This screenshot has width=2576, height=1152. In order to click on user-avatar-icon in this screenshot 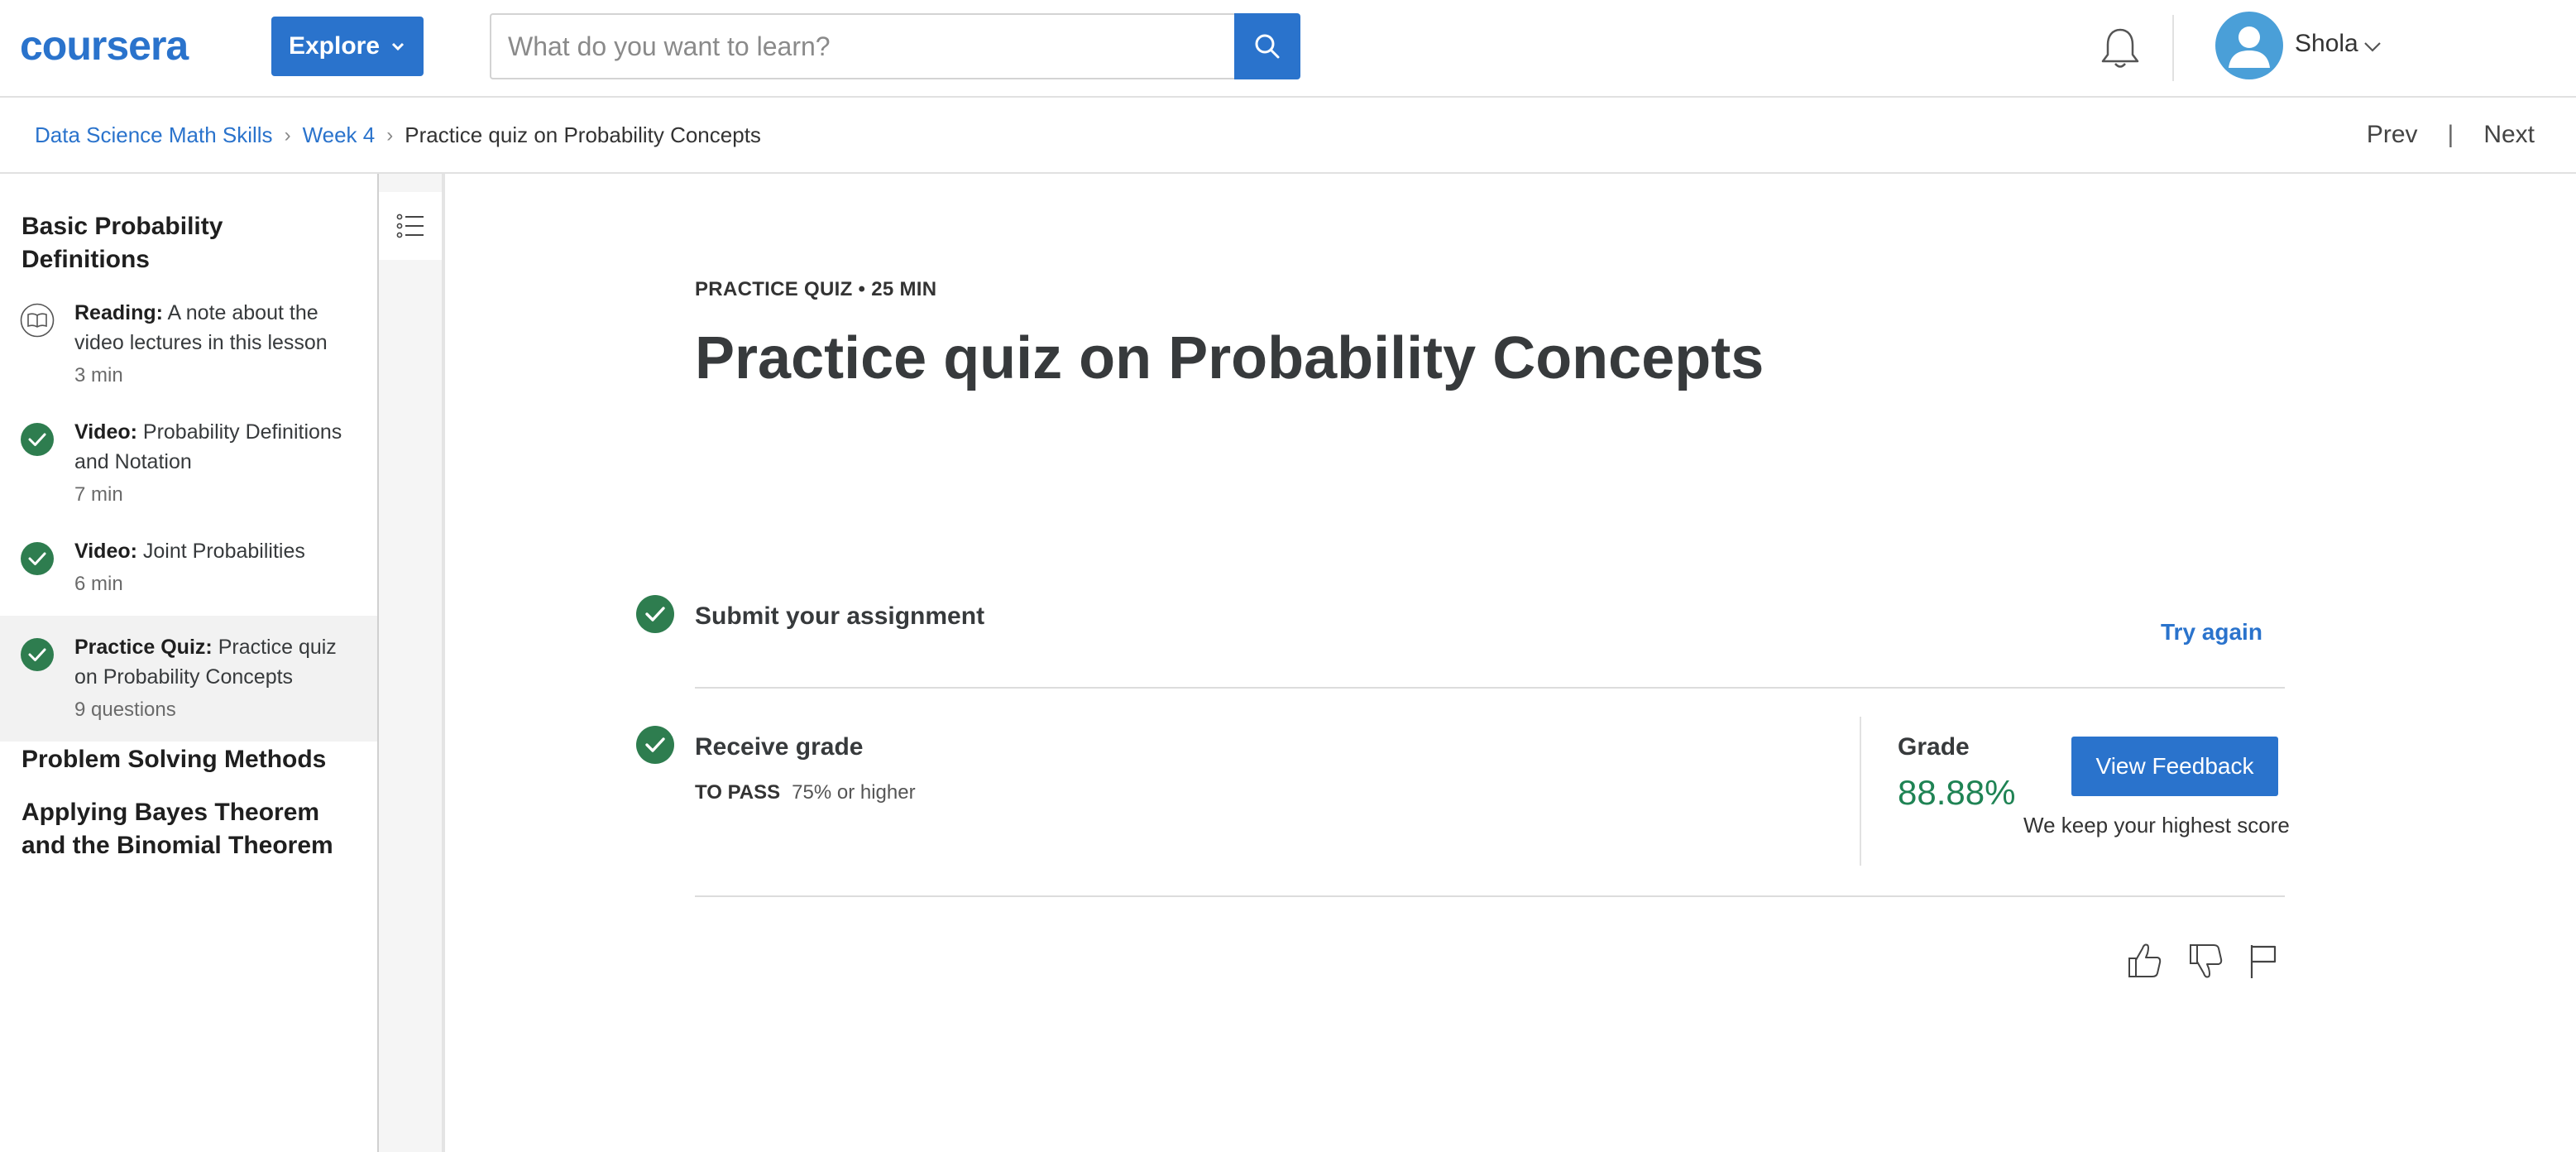, I will do `click(2249, 45)`.